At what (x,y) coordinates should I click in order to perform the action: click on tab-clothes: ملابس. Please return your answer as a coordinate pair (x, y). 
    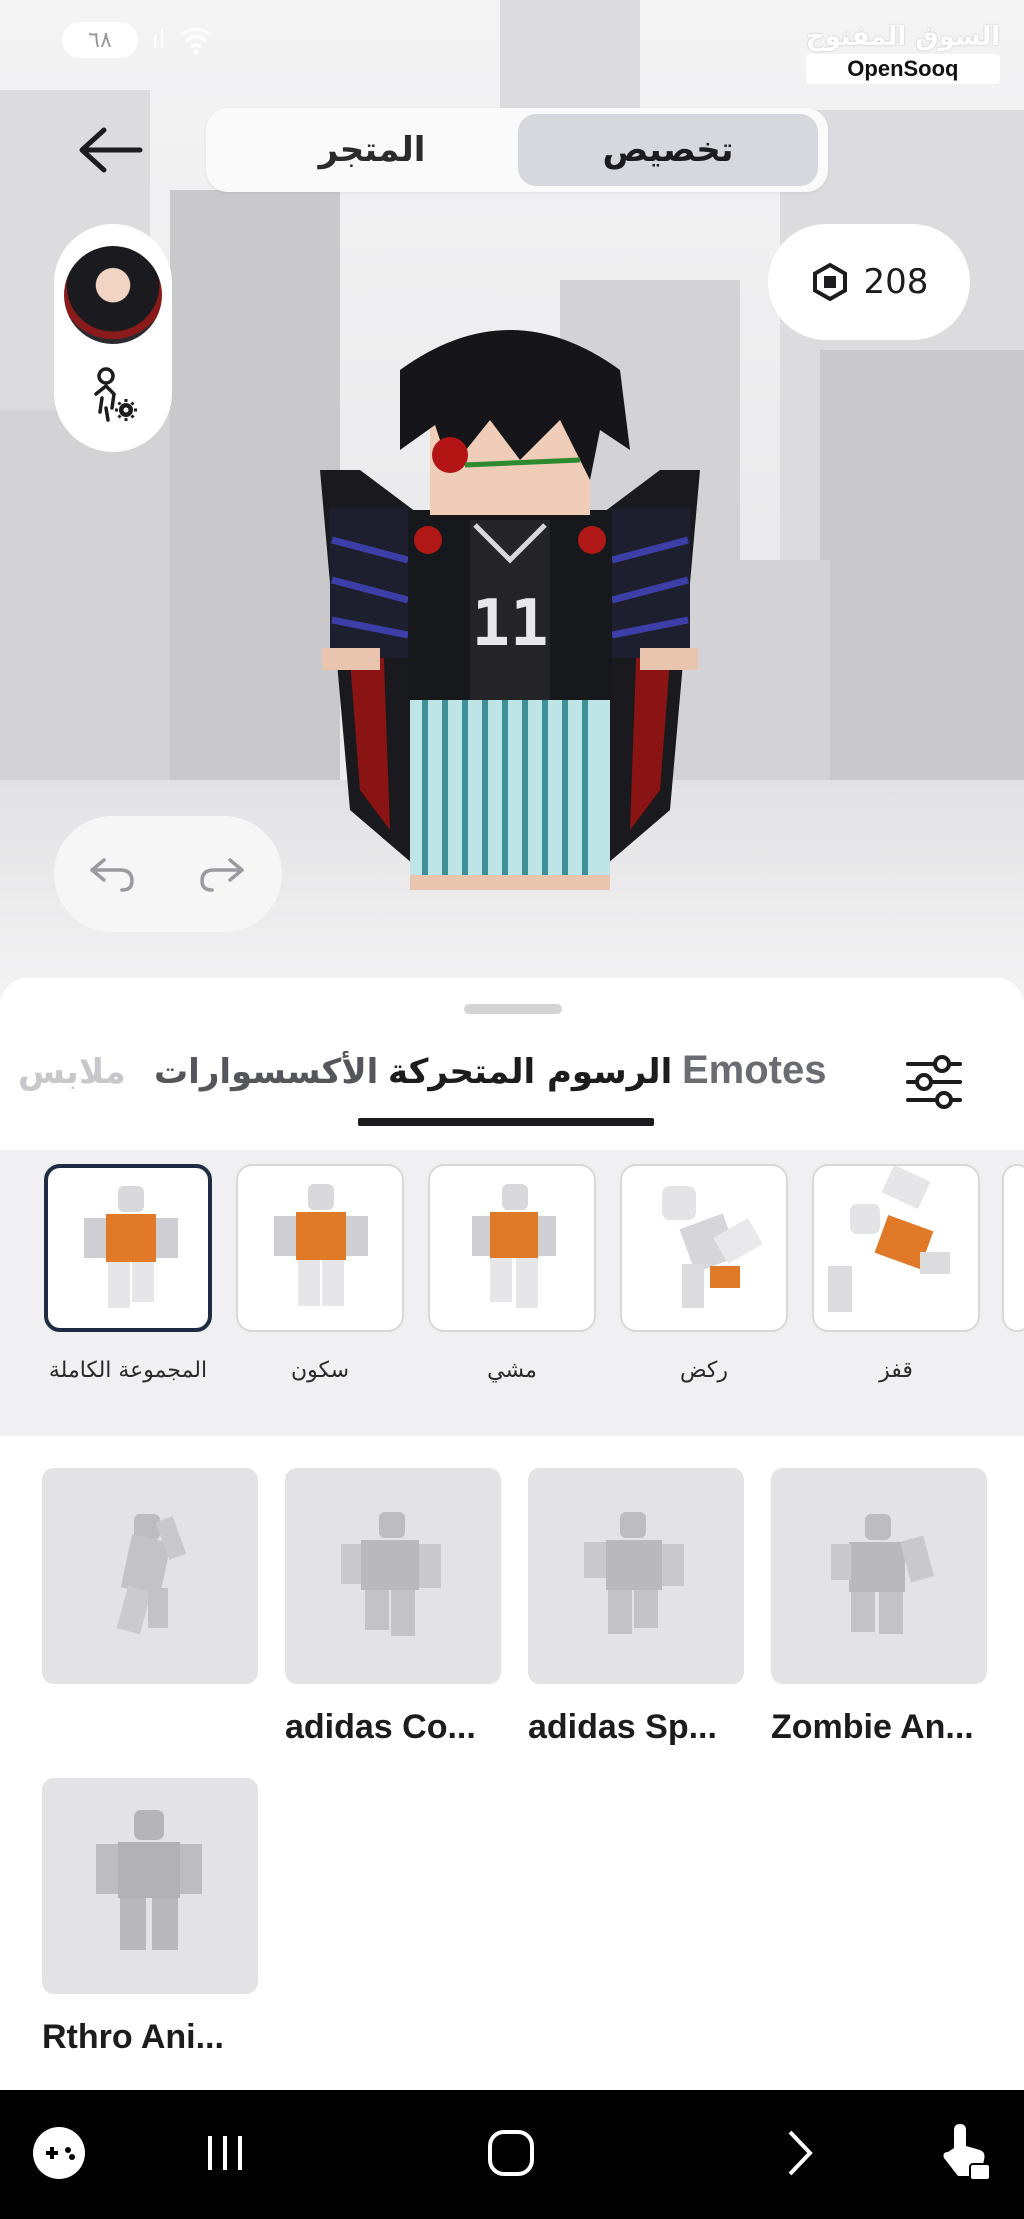
    Looking at the image, I should click on (72, 1072).